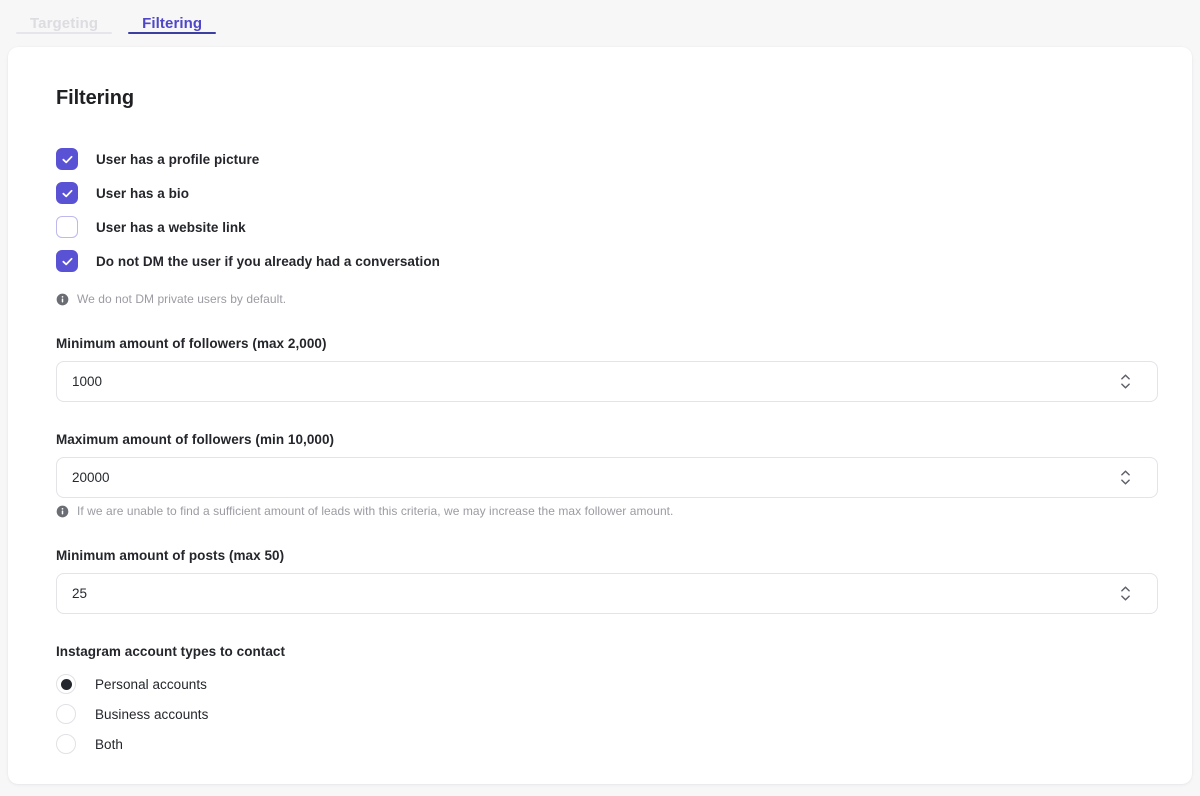 The height and width of the screenshot is (796, 1200). I want to click on spinner-max-followers, so click(1125, 478).